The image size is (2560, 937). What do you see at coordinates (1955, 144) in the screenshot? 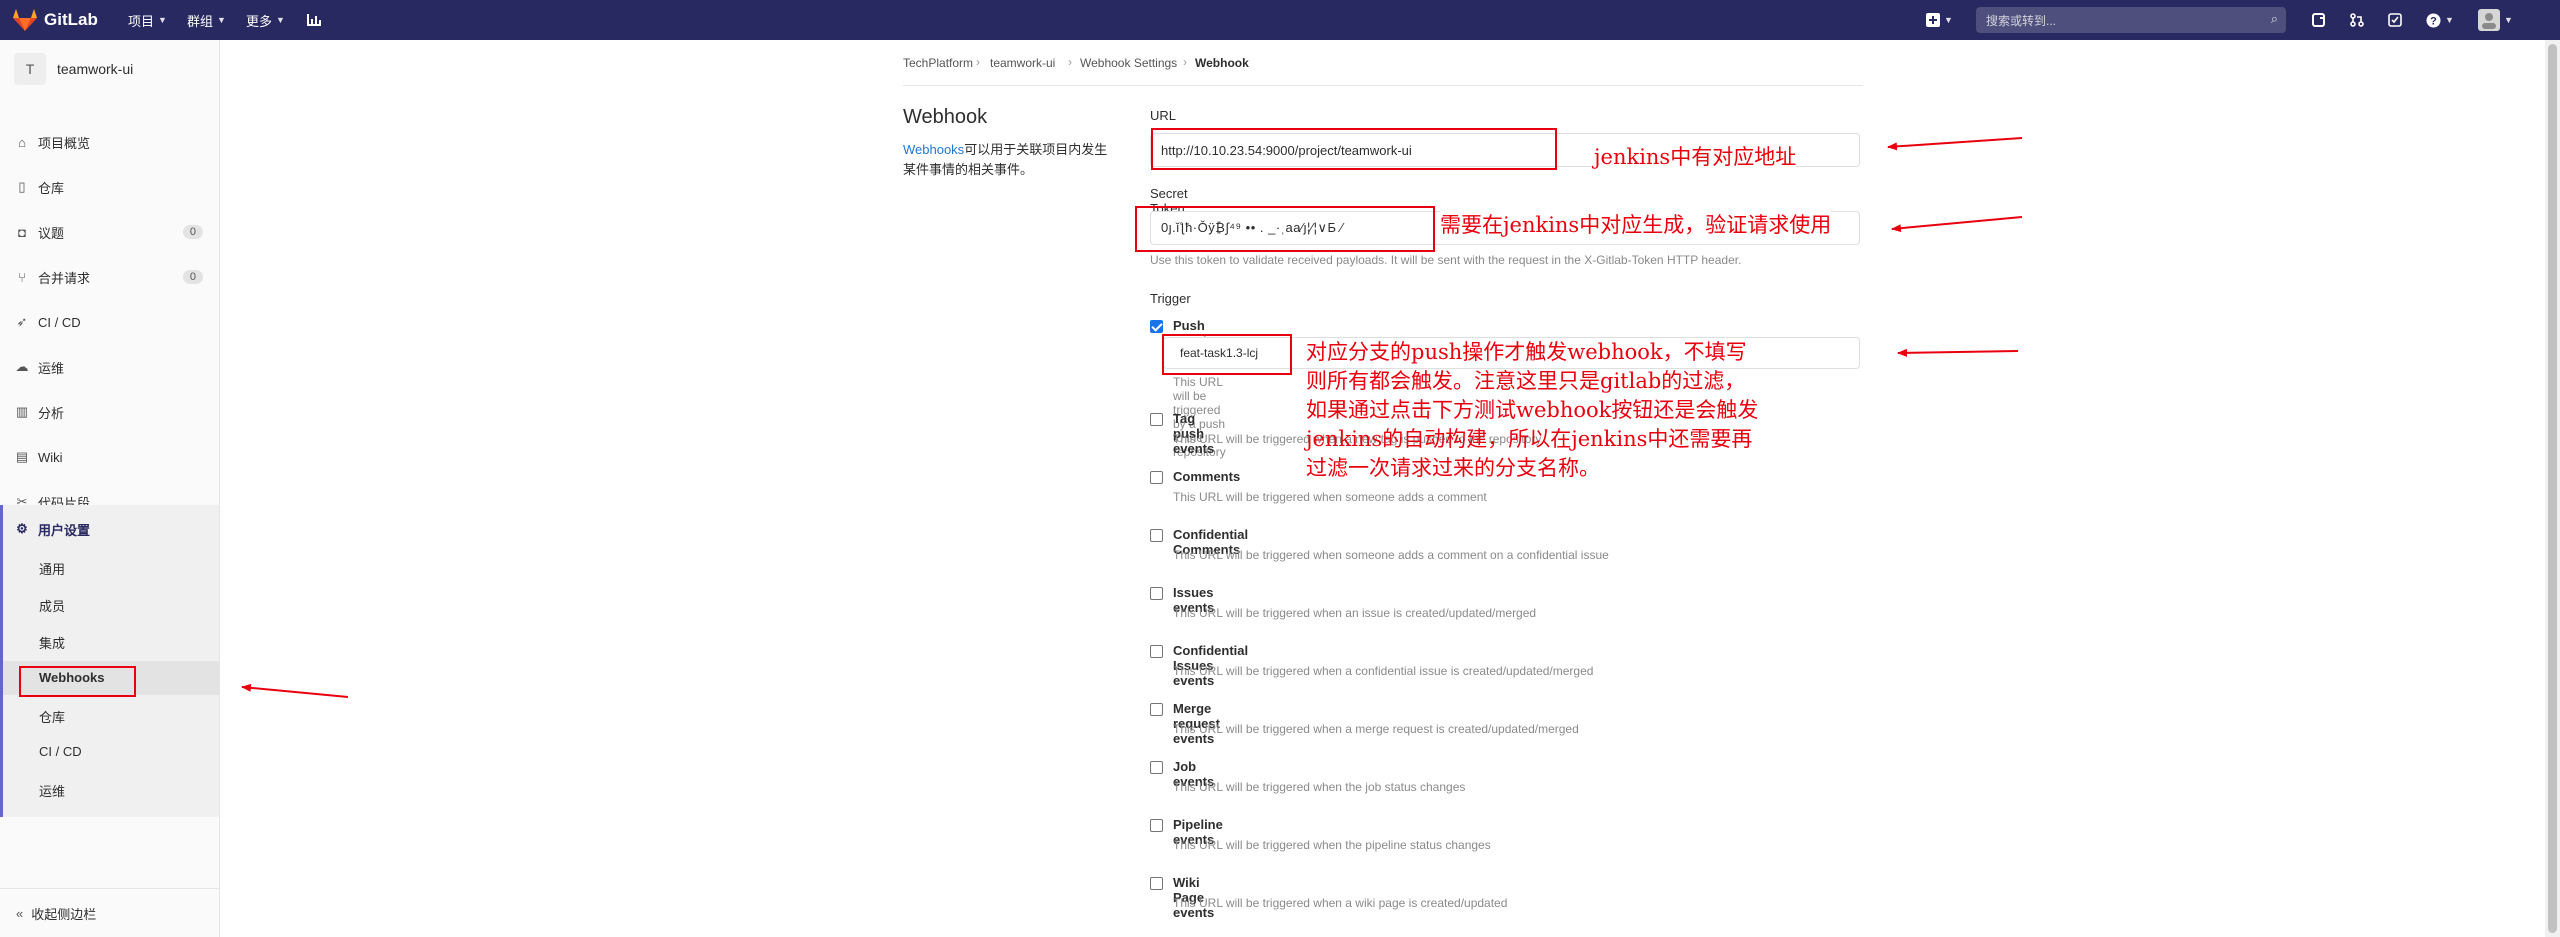
I see `annotation-arrow-url` at bounding box center [1955, 144].